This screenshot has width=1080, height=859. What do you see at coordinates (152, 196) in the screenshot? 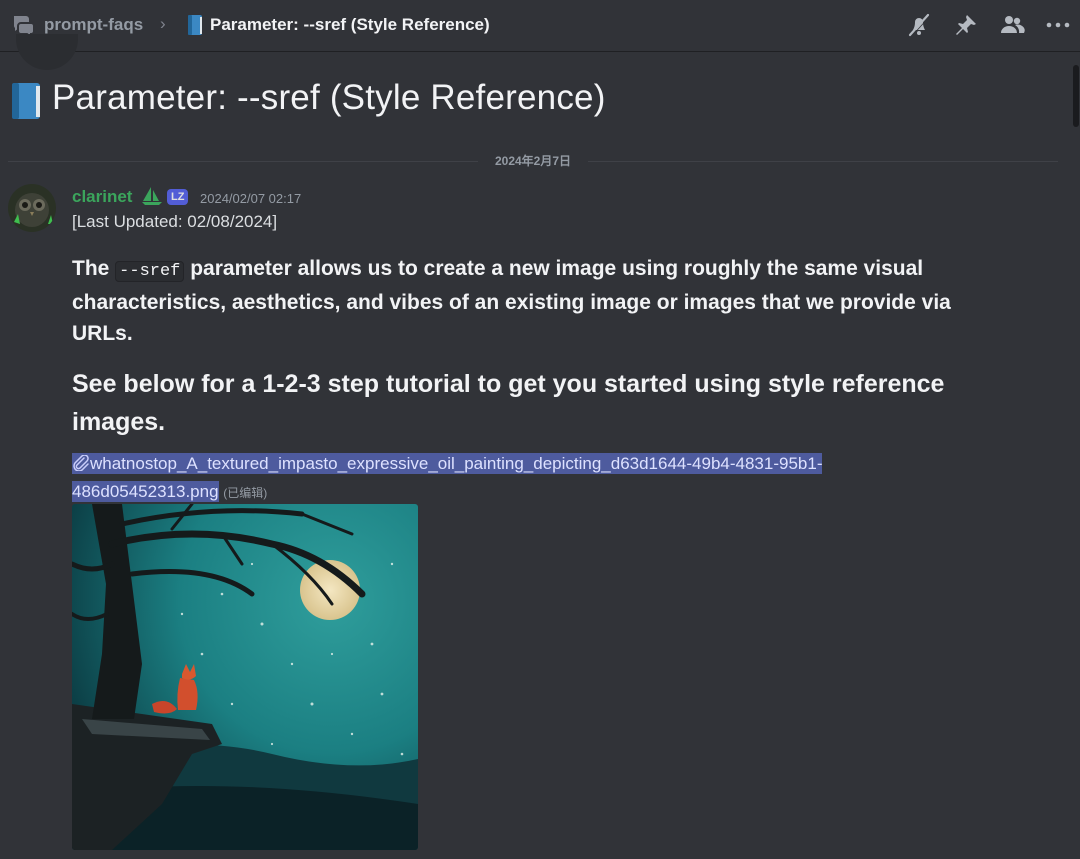
I see `sailboat-icon` at bounding box center [152, 196].